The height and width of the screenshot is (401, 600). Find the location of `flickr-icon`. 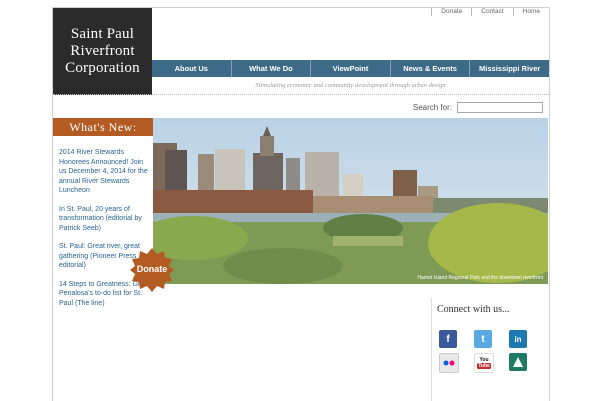

flickr-icon is located at coordinates (449, 363).